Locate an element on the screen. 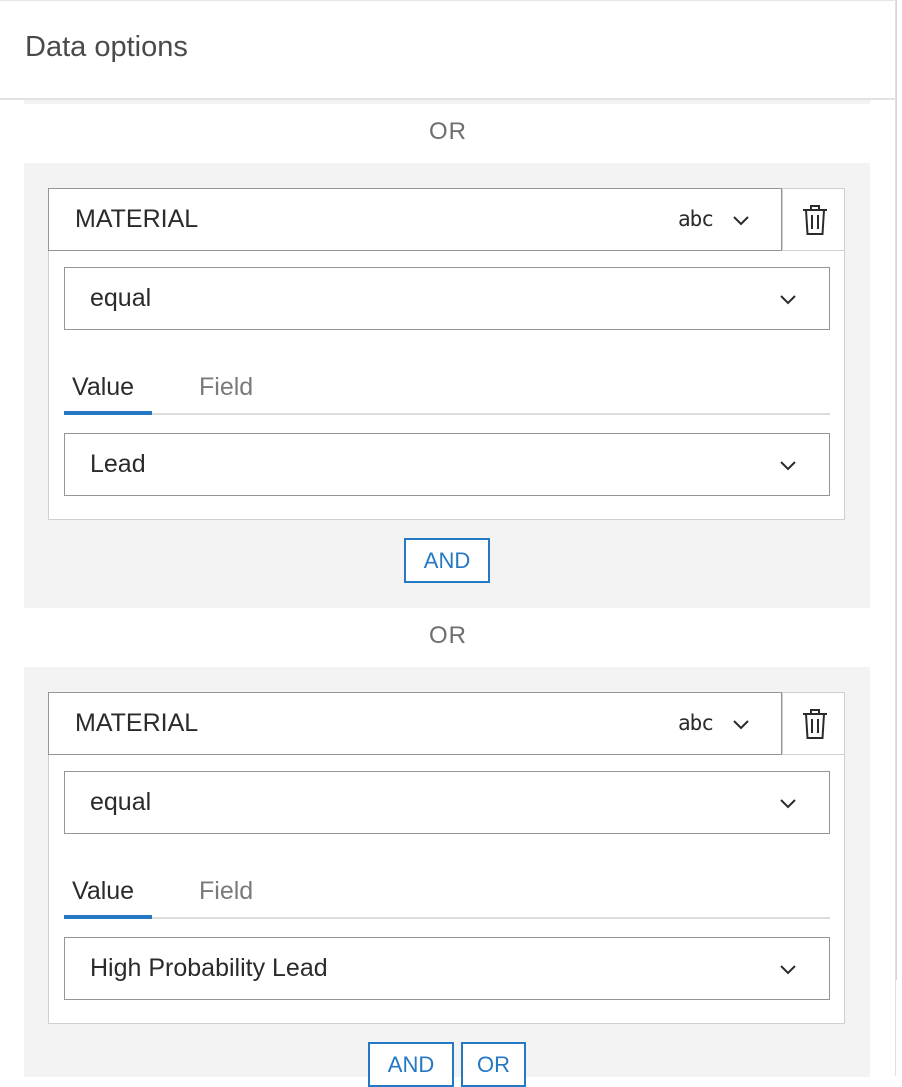 The width and height of the screenshot is (902, 1087). panel-title: Data options is located at coordinates (106, 47).